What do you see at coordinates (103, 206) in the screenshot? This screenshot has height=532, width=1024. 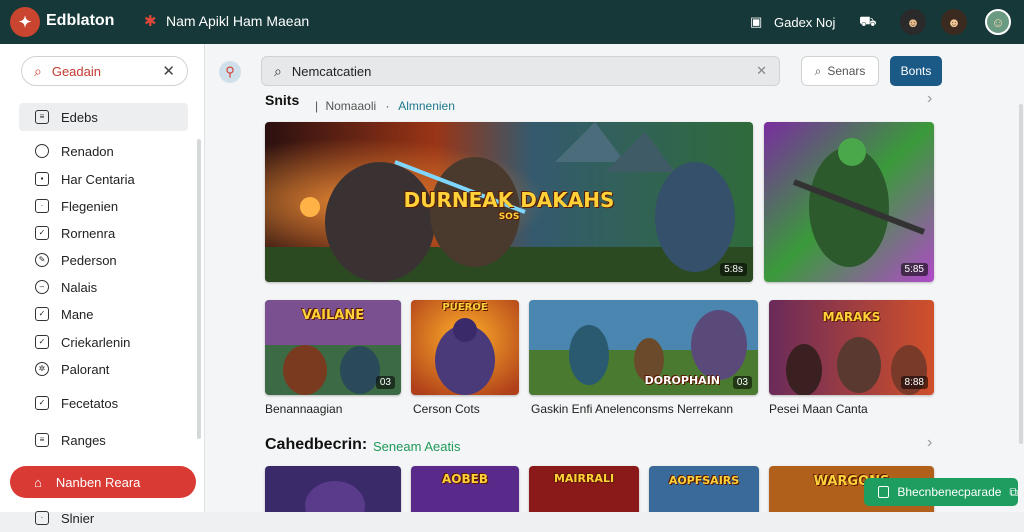 I see `sidebar-item-3: · Flegenien` at bounding box center [103, 206].